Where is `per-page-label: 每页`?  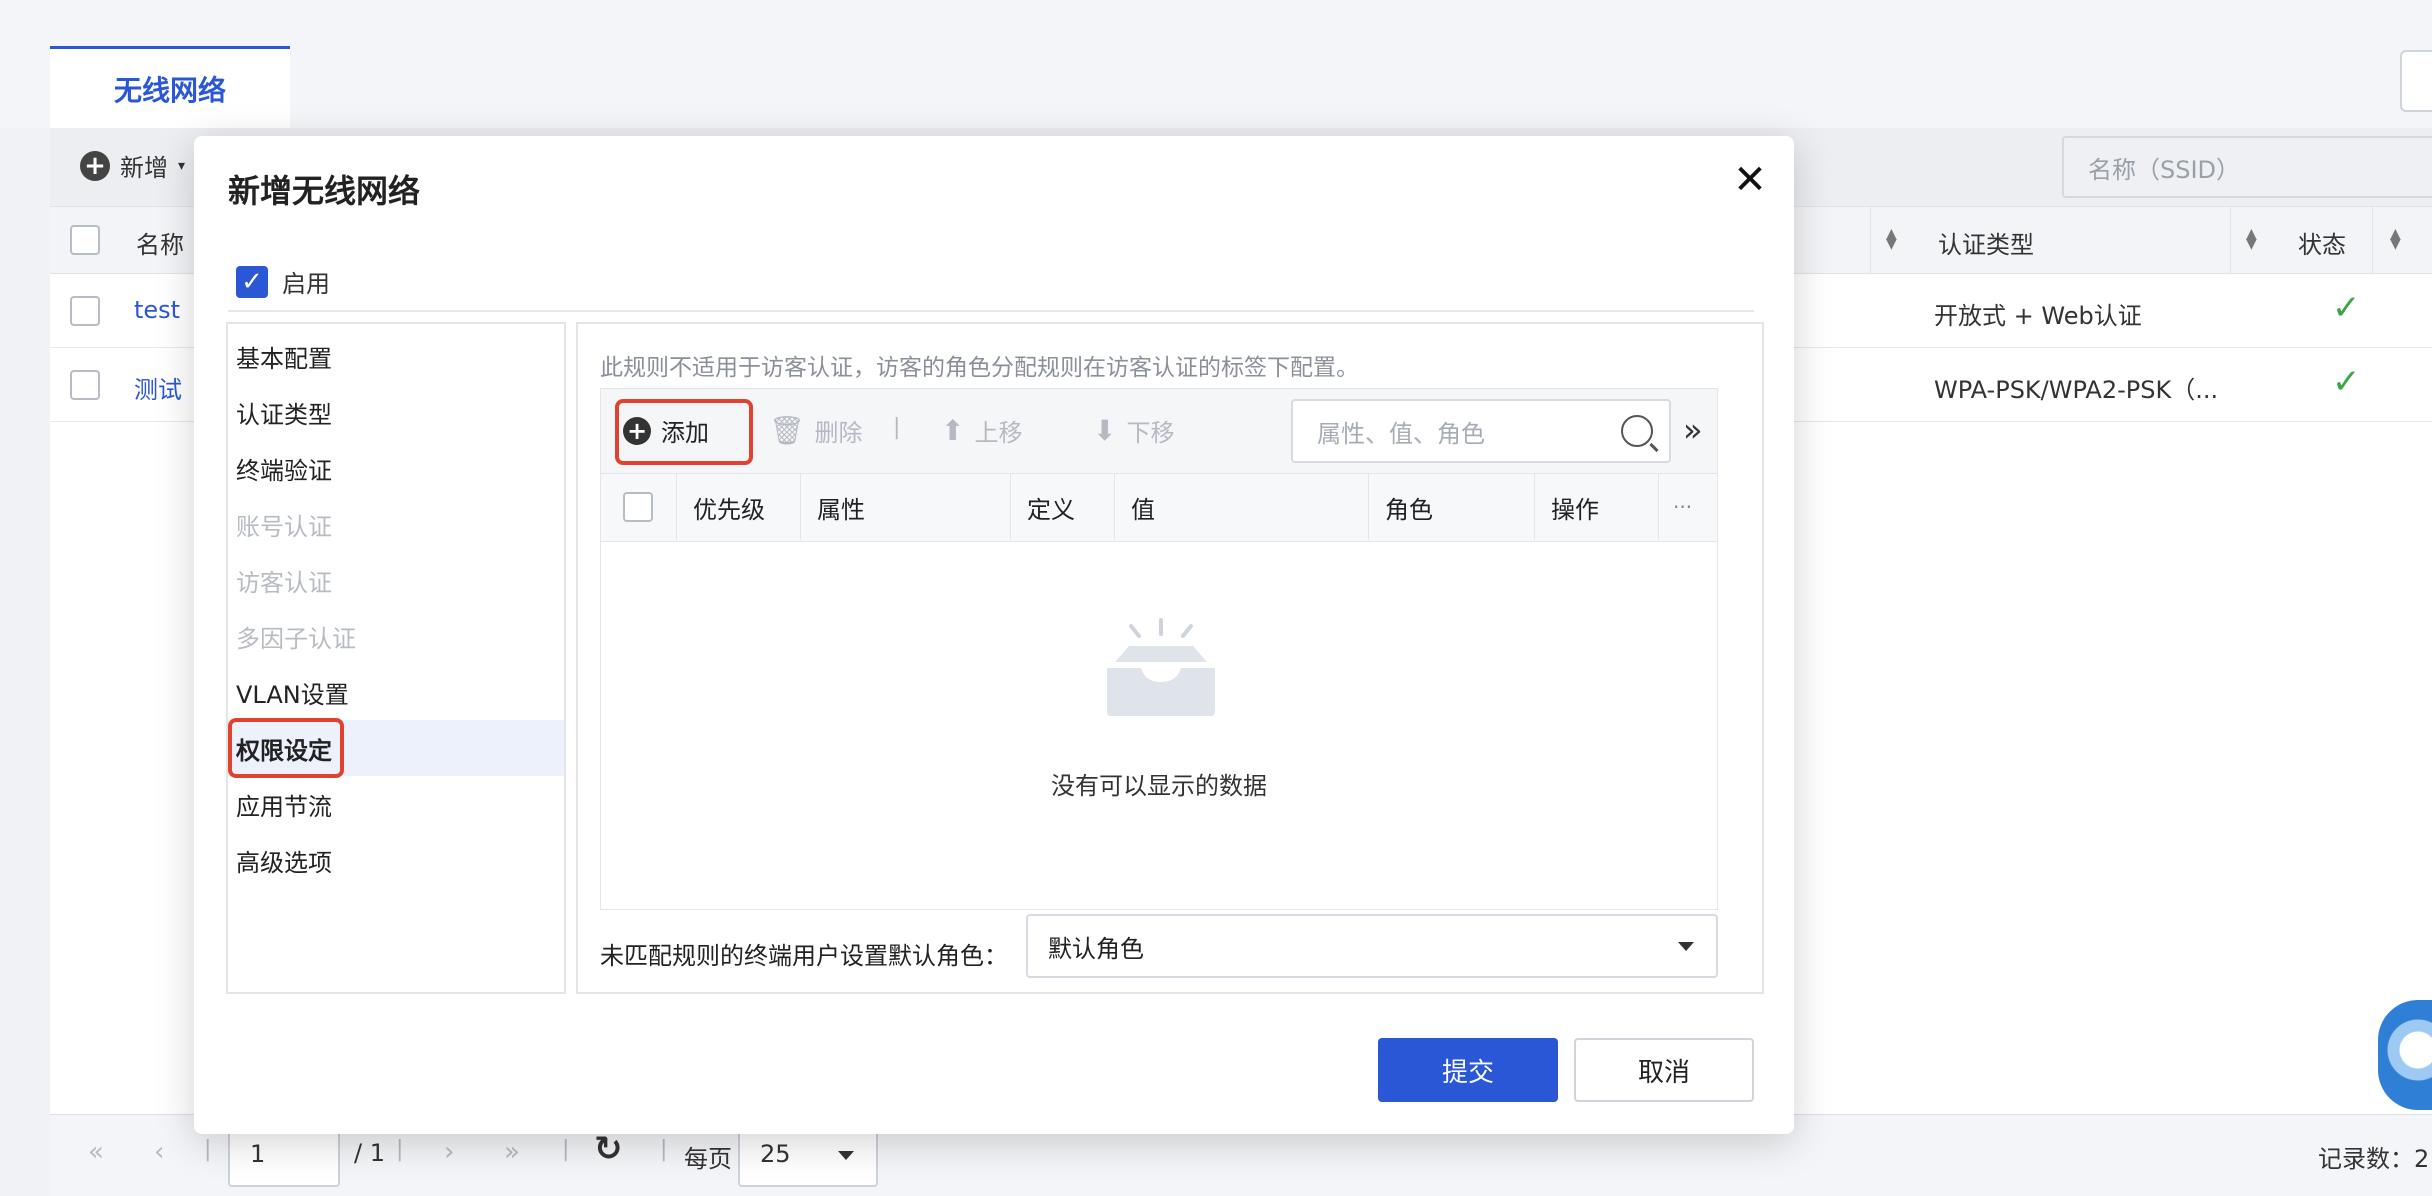 per-page-label: 每页 is located at coordinates (708, 1159).